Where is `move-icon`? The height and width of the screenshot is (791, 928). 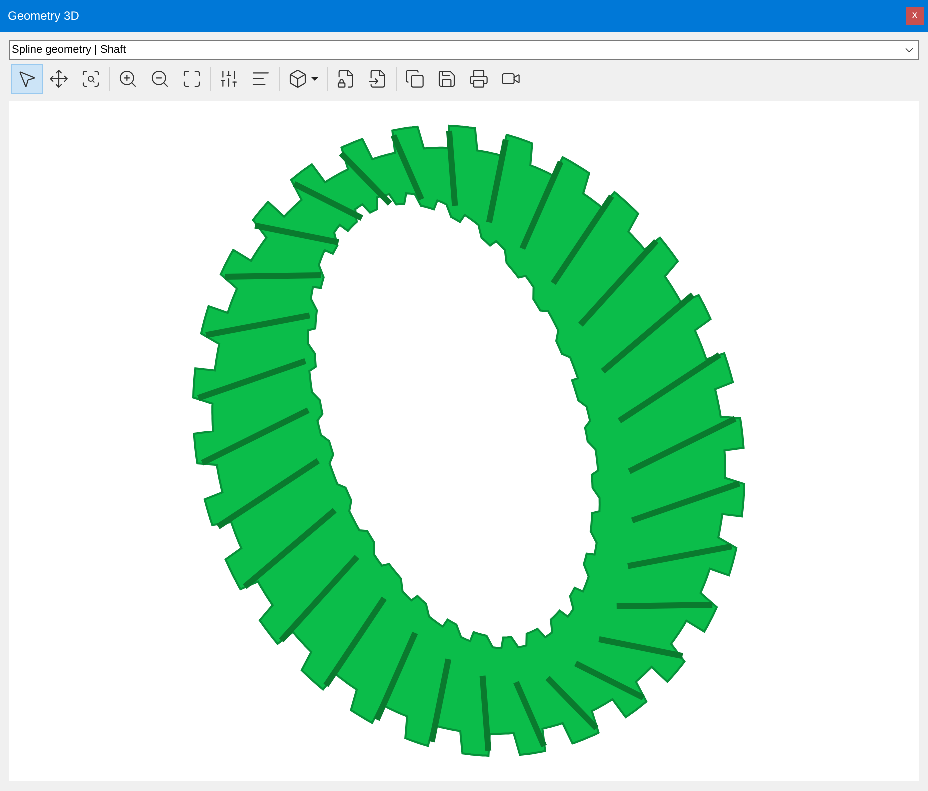 move-icon is located at coordinates (59, 79).